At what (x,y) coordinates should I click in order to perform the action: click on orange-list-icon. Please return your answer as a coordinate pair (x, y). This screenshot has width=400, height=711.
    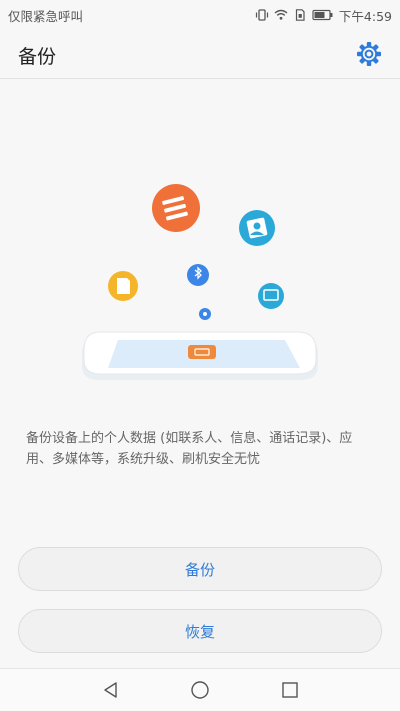
    Looking at the image, I should click on (176, 208).